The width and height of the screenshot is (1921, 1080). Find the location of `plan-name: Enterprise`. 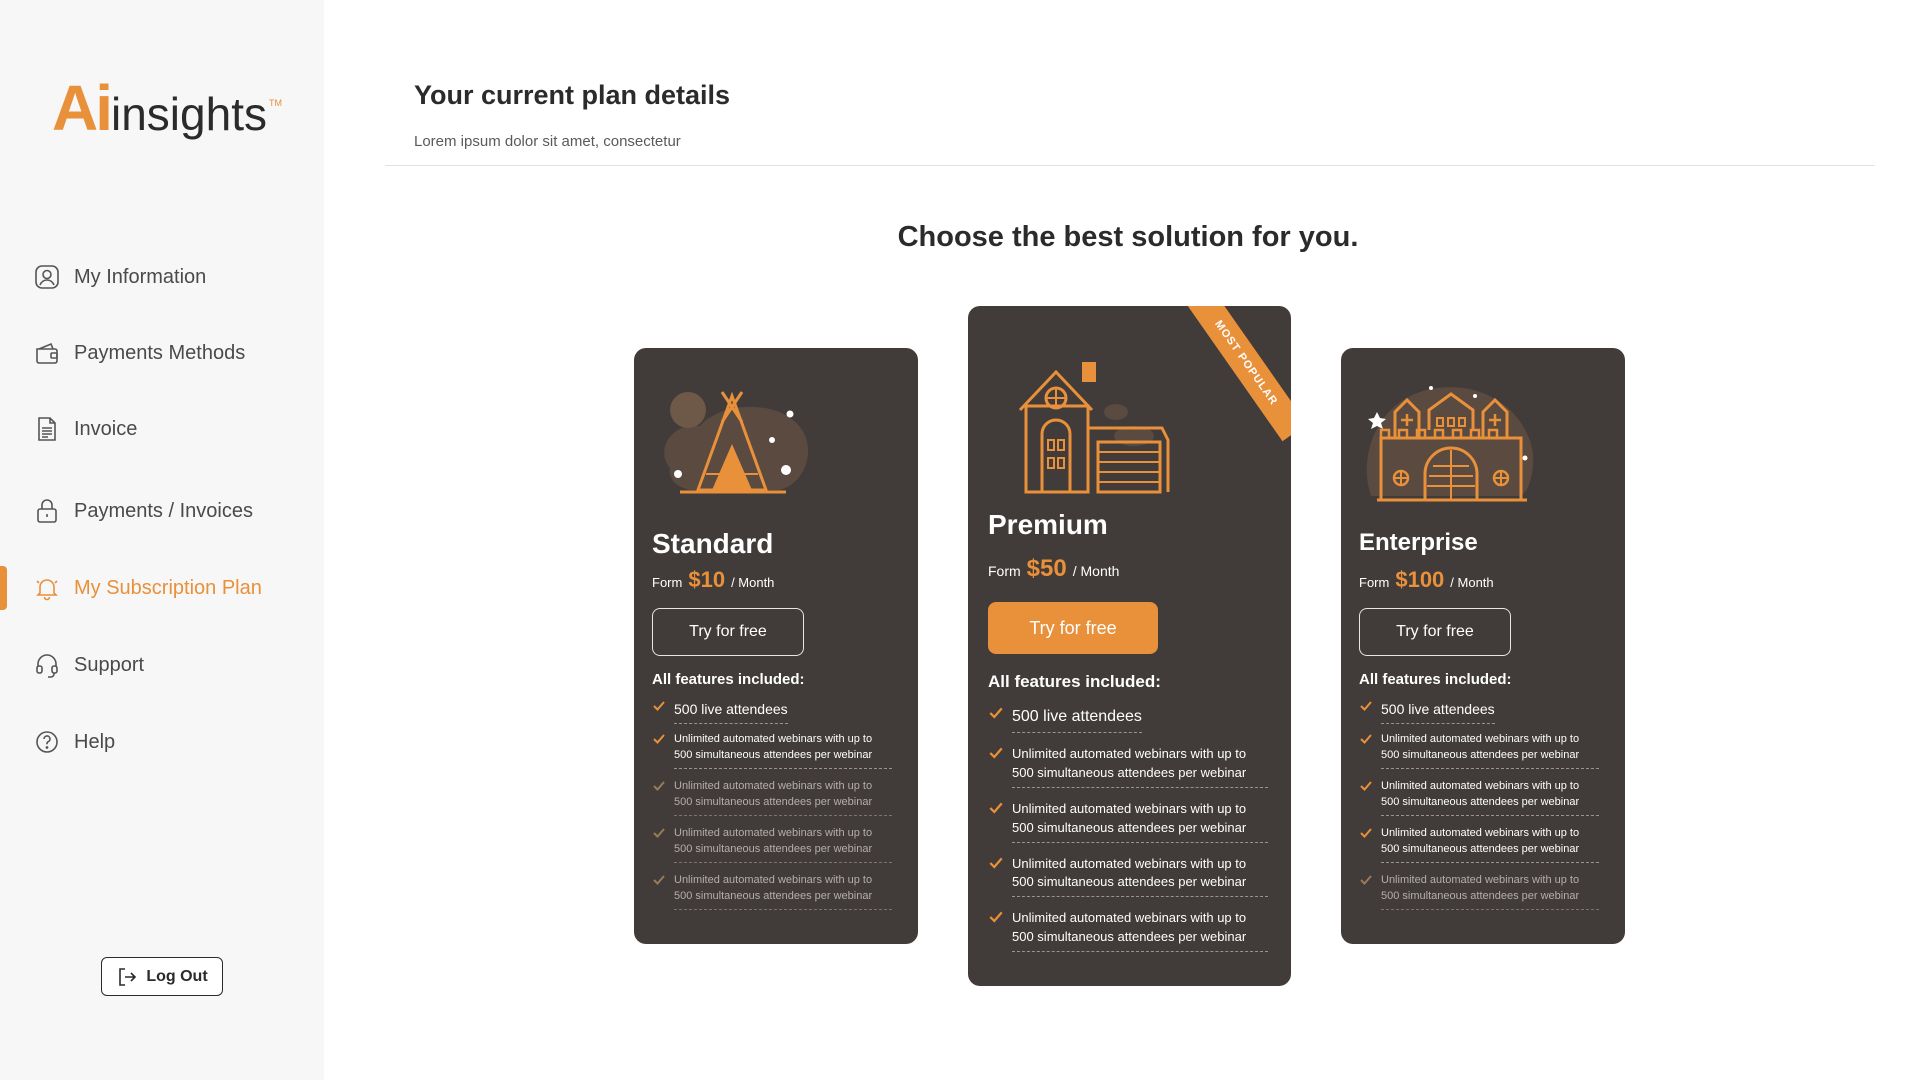

plan-name: Enterprise is located at coordinates (1418, 542).